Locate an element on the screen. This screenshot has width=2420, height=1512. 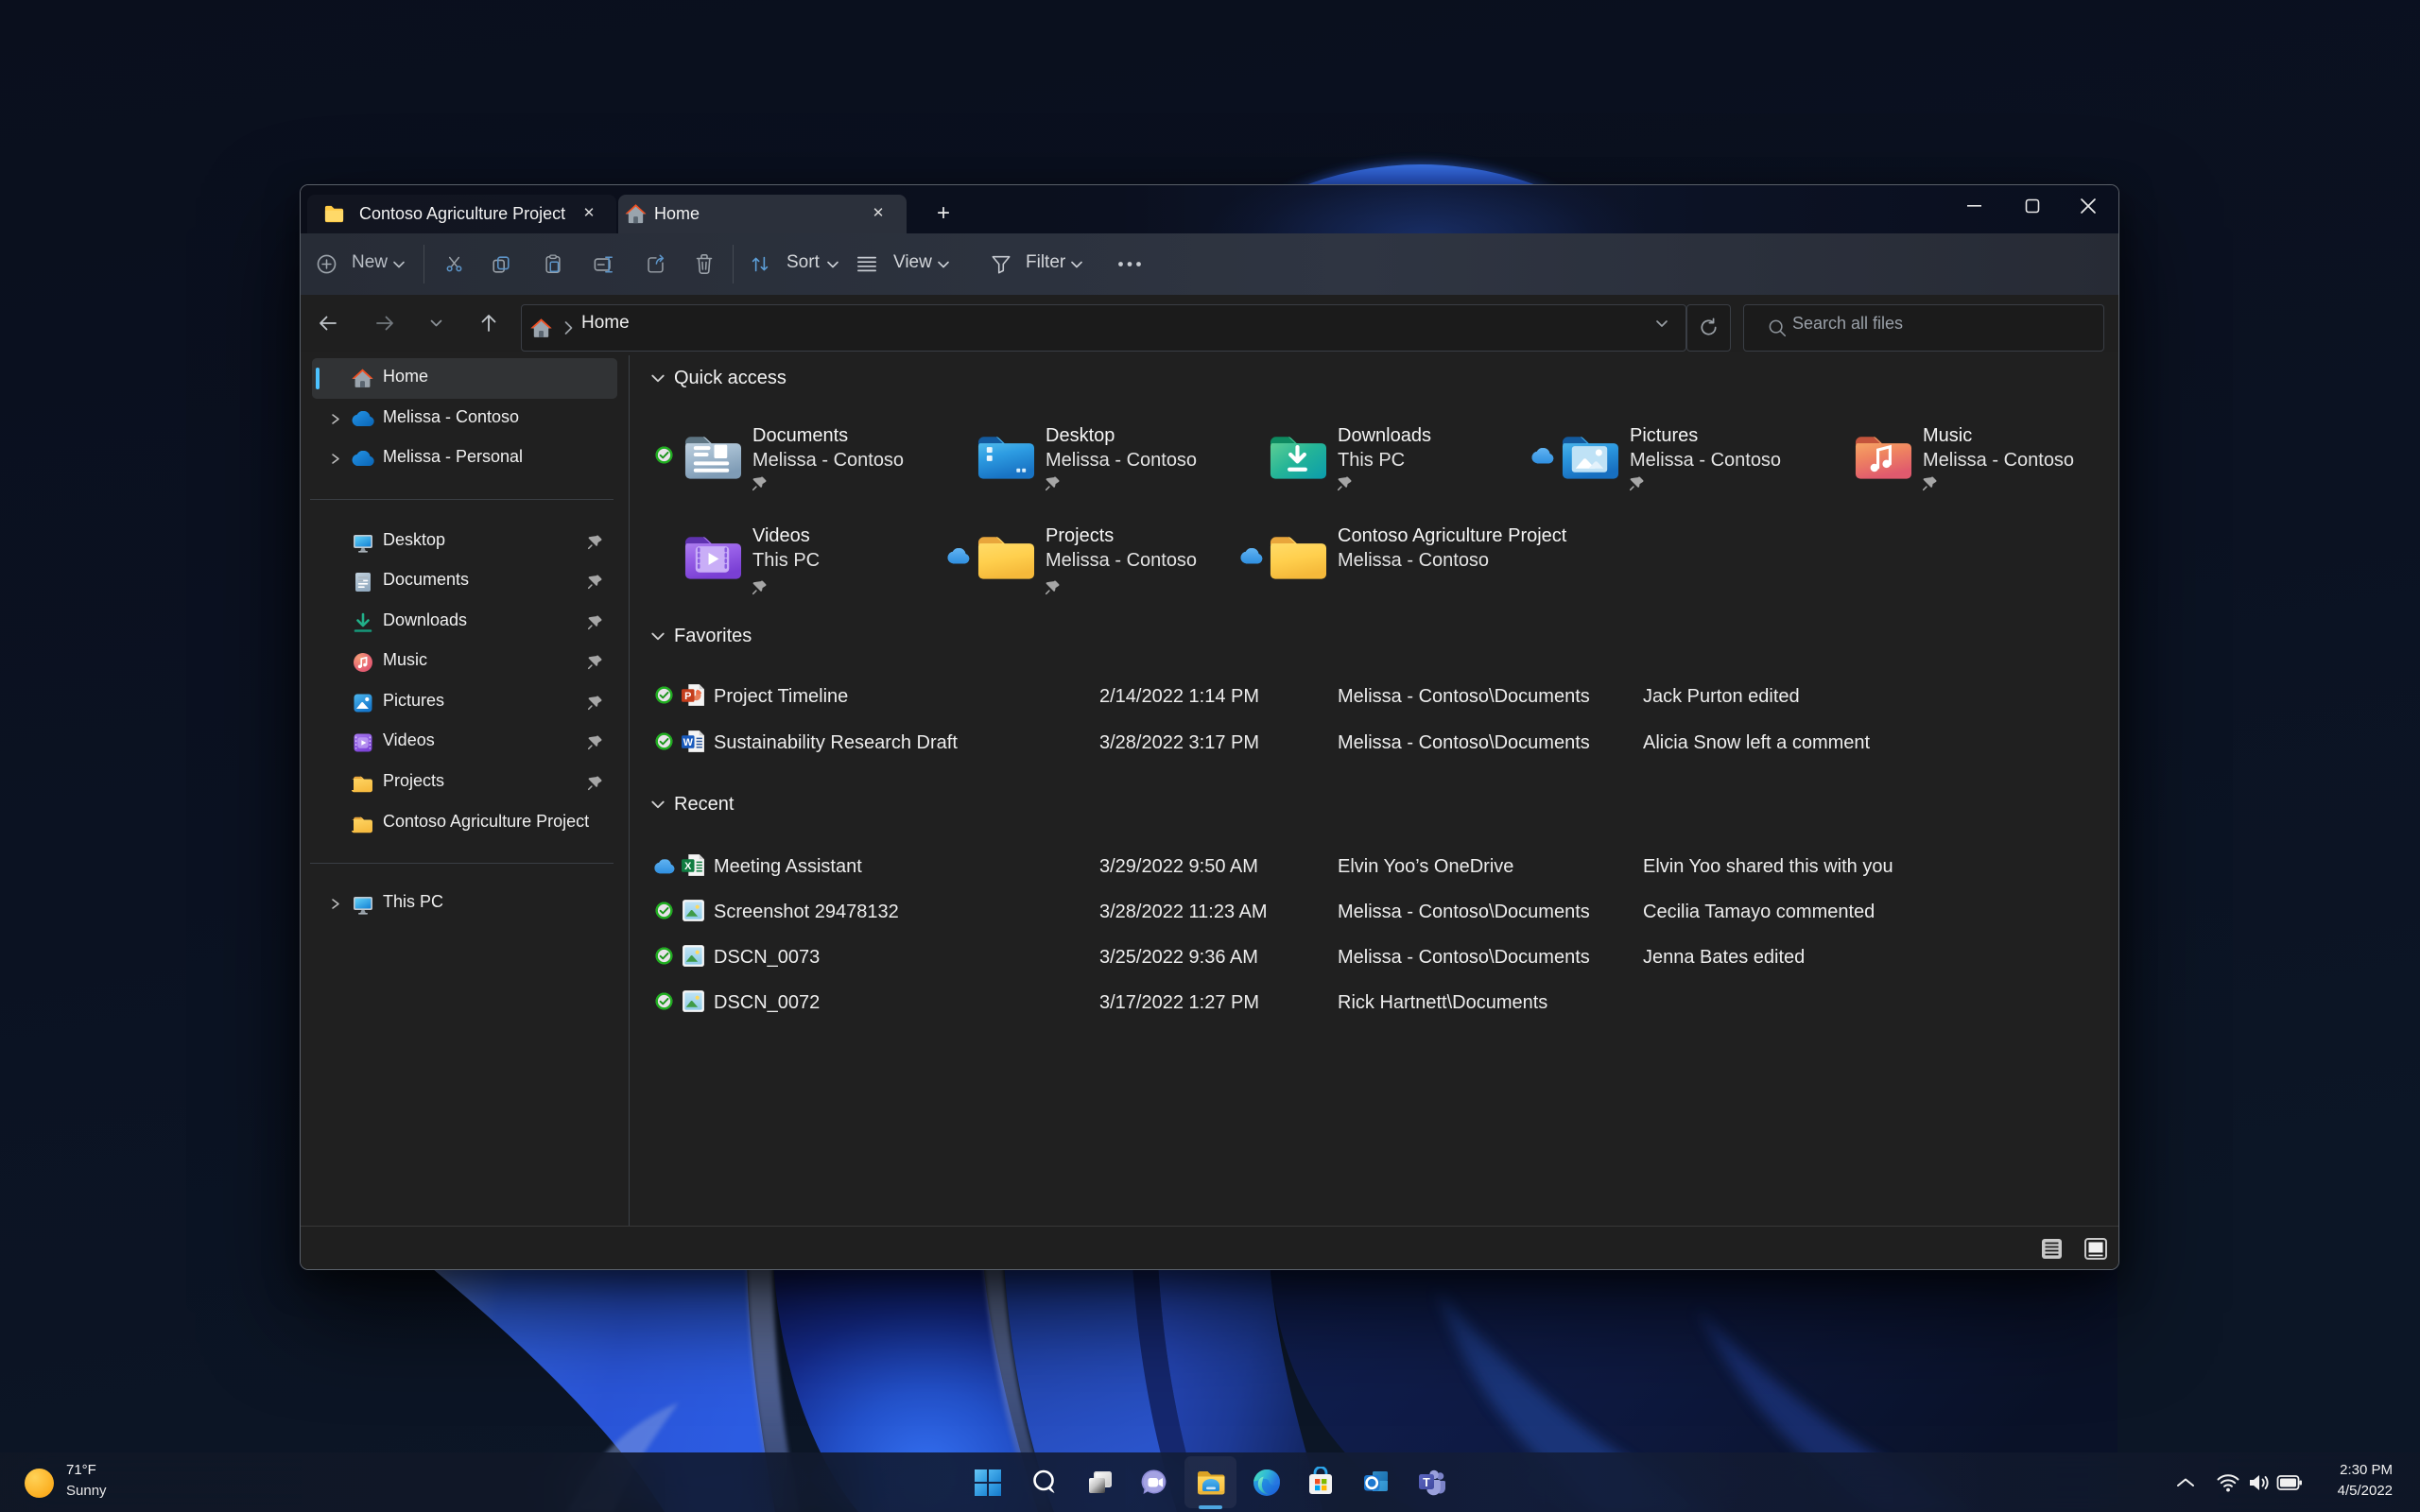
svg-text: T is located at coordinates (1426, 1482).